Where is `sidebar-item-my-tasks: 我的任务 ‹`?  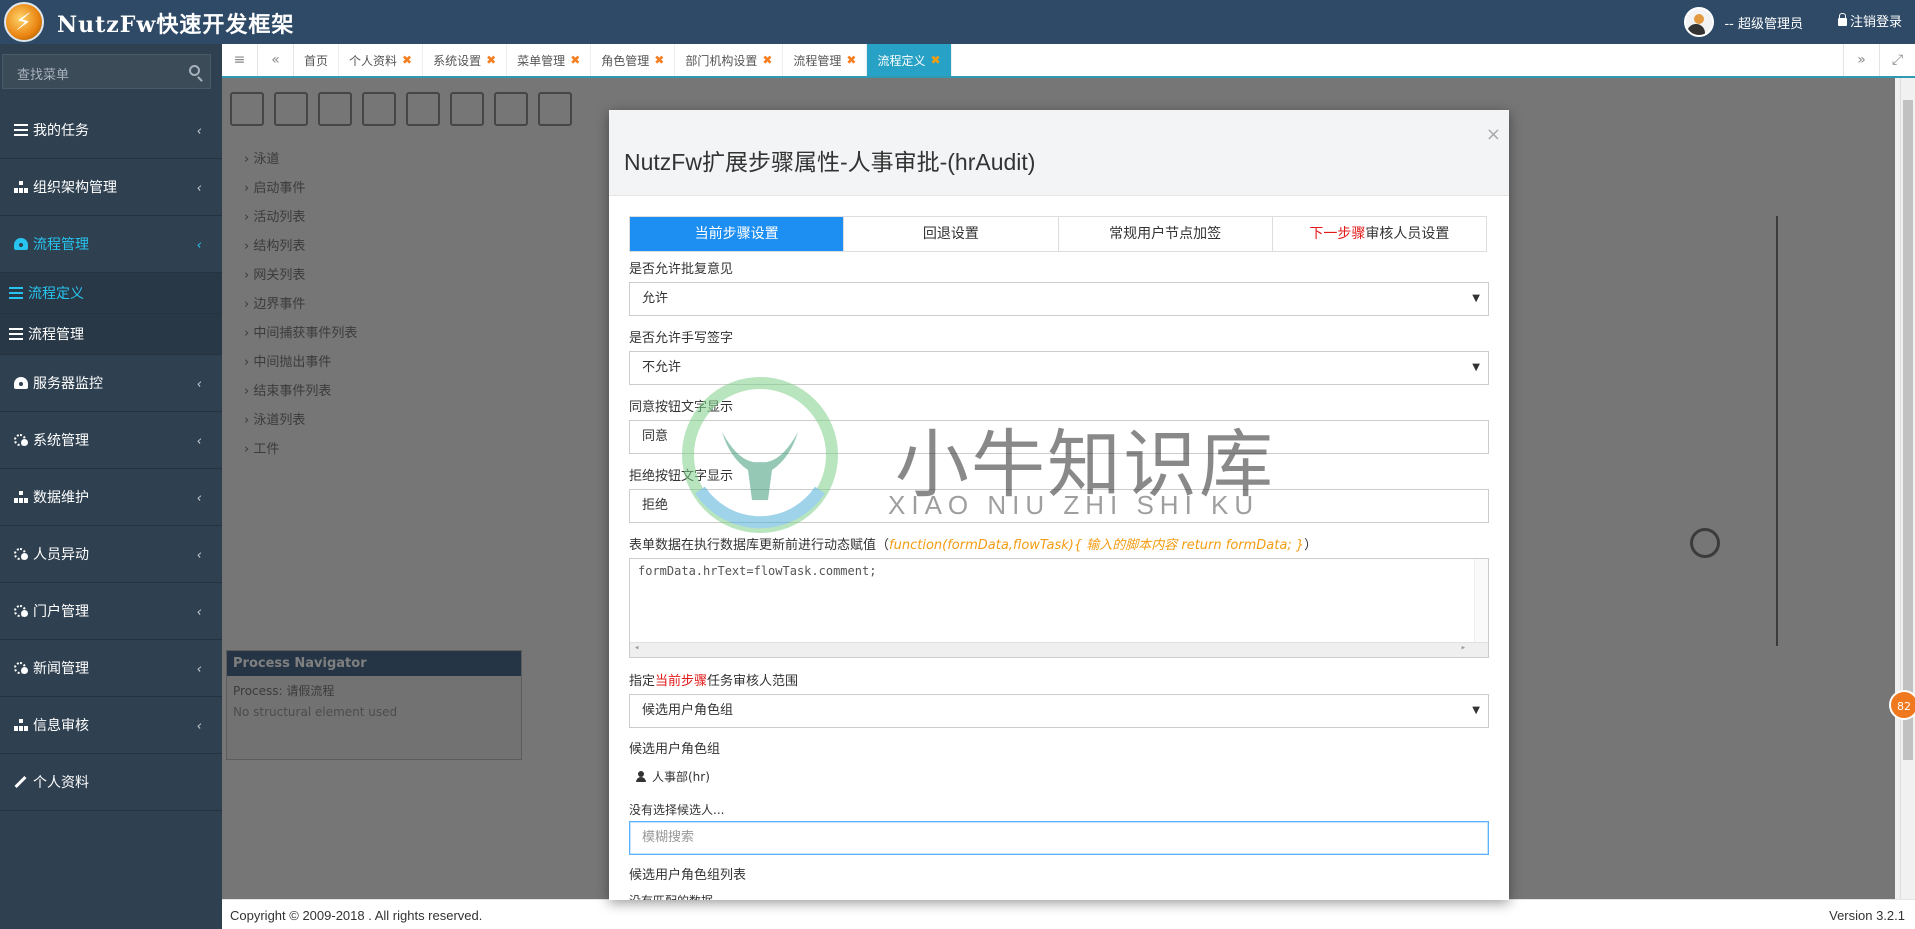 sidebar-item-my-tasks: 我的任务 ‹ is located at coordinates (111, 130).